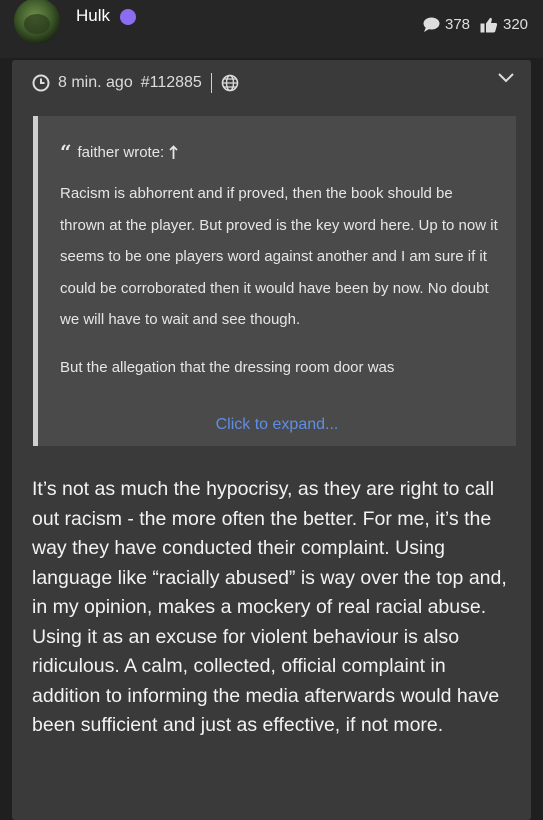 The image size is (543, 820). What do you see at coordinates (271, 29) in the screenshot?
I see `post-header: Hulk 378 320` at bounding box center [271, 29].